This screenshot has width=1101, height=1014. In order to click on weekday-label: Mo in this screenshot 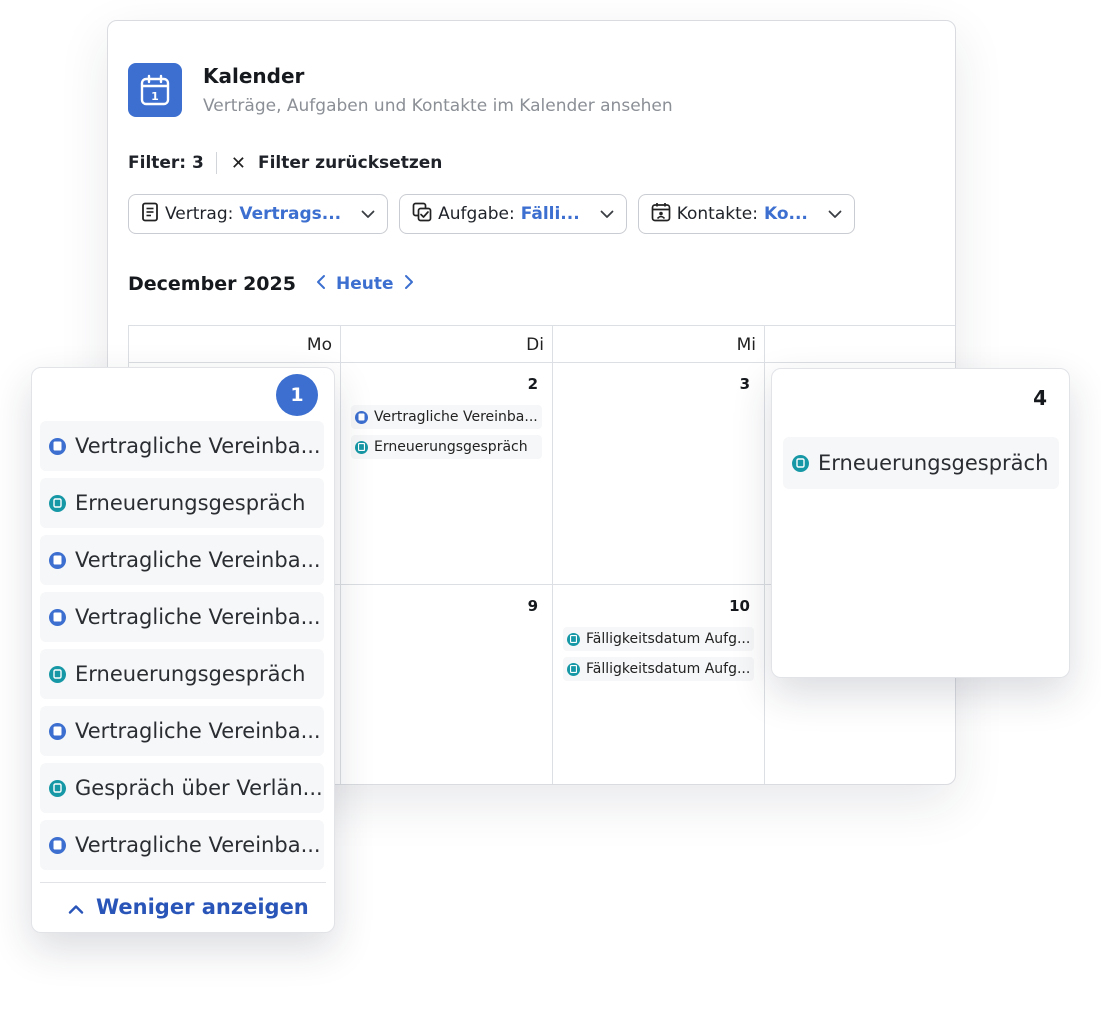, I will do `click(234, 344)`.